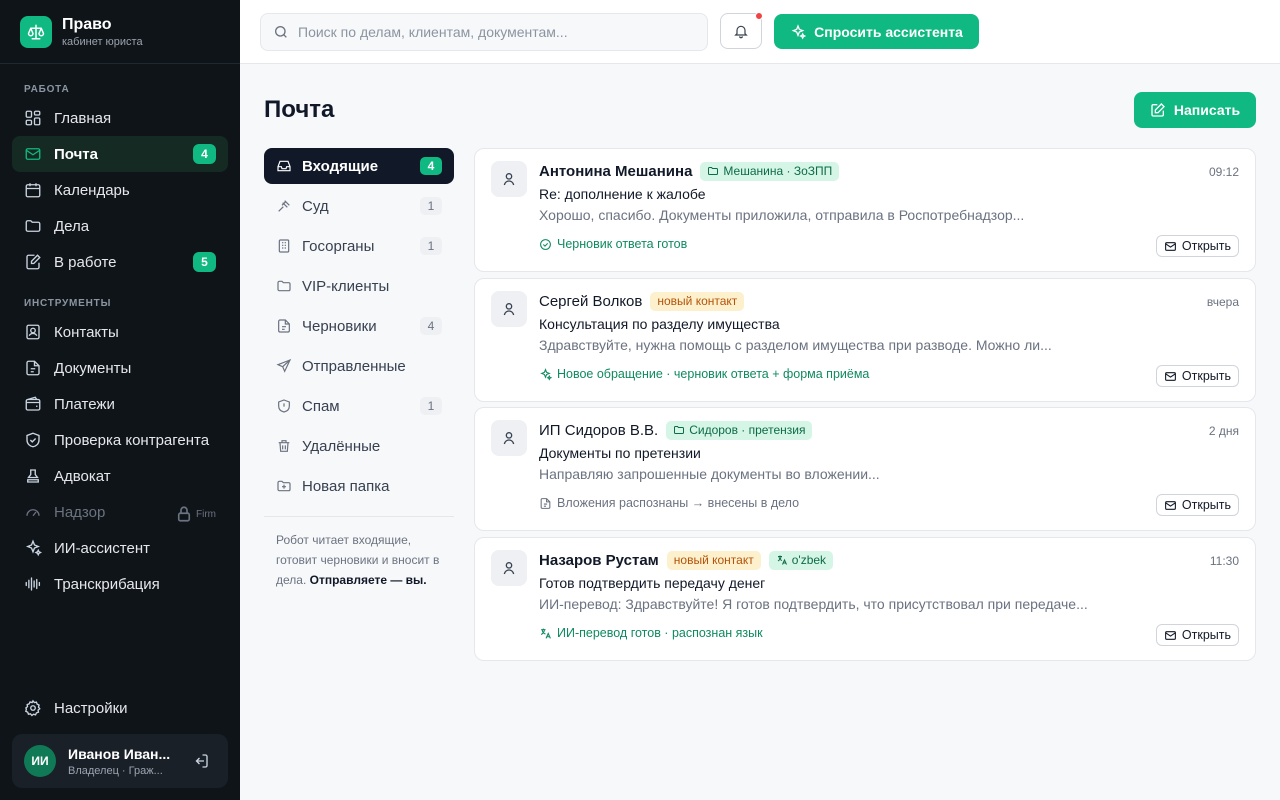 The image size is (1280, 800). I want to click on status-label: Черновик ответа готов, so click(622, 244).